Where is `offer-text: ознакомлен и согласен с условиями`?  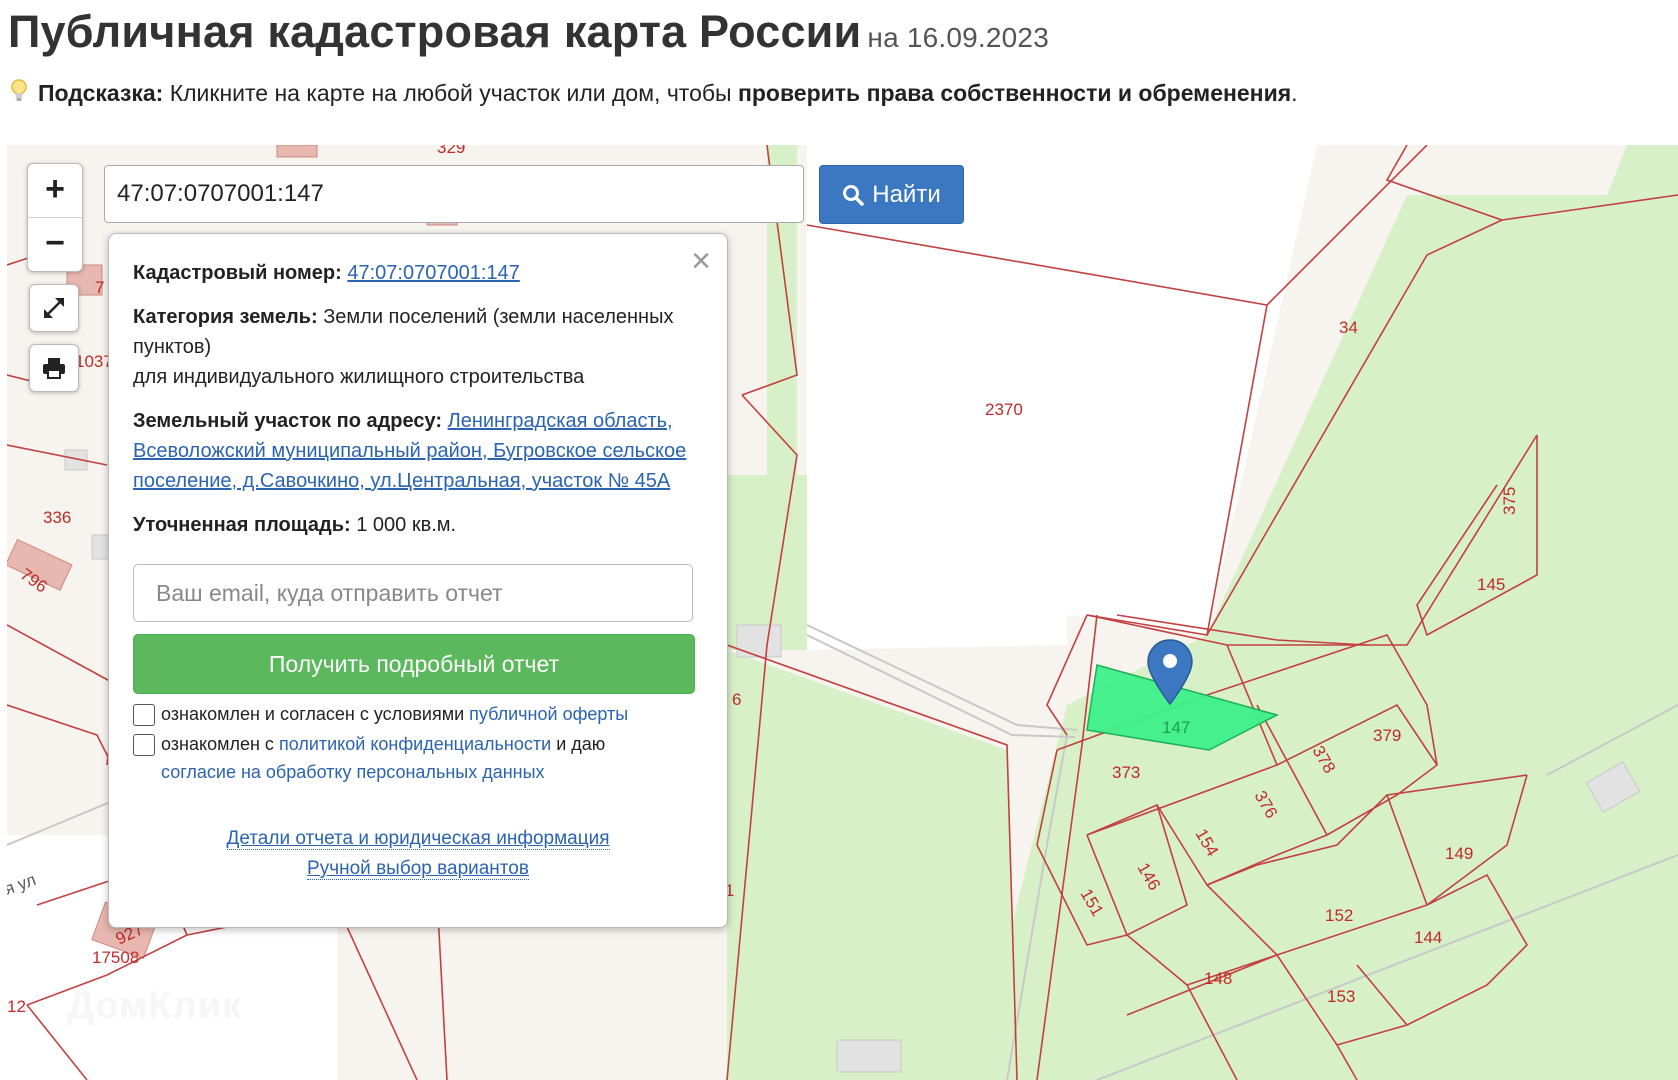 offer-text: ознакомлен и согласен с условиями is located at coordinates (313, 714).